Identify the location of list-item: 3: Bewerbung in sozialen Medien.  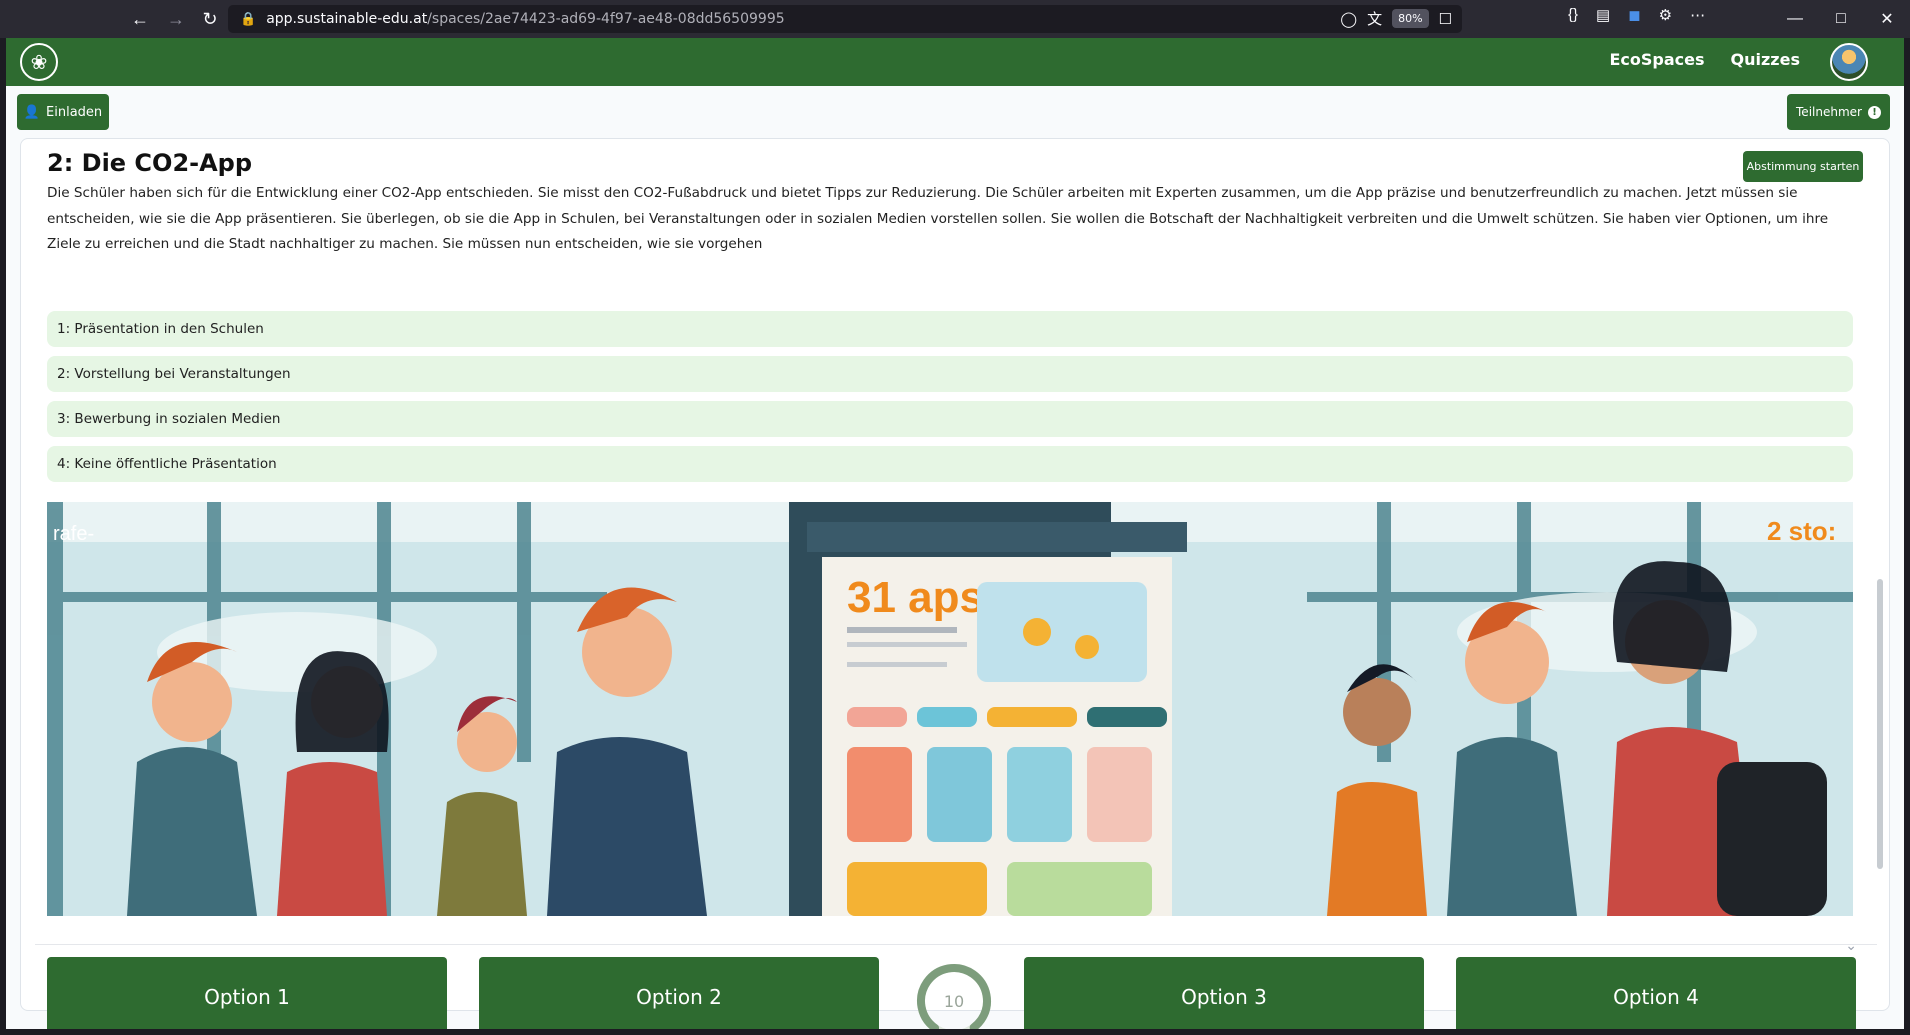
(950, 419).